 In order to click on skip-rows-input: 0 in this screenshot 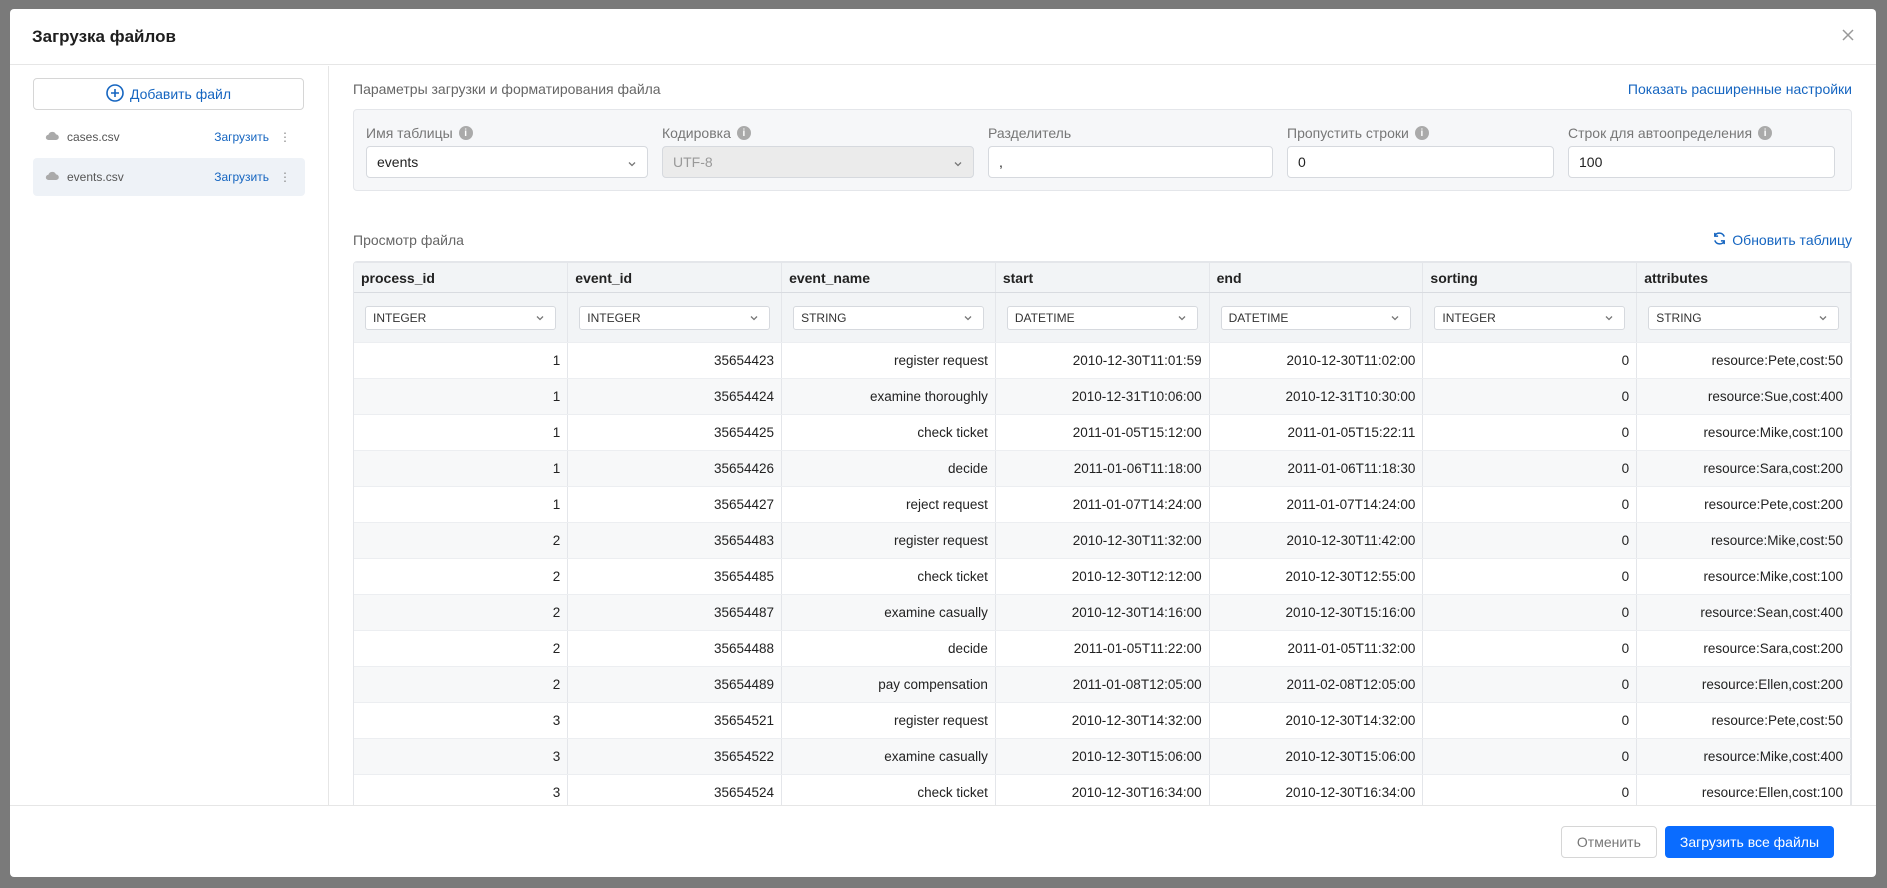, I will do `click(1420, 162)`.